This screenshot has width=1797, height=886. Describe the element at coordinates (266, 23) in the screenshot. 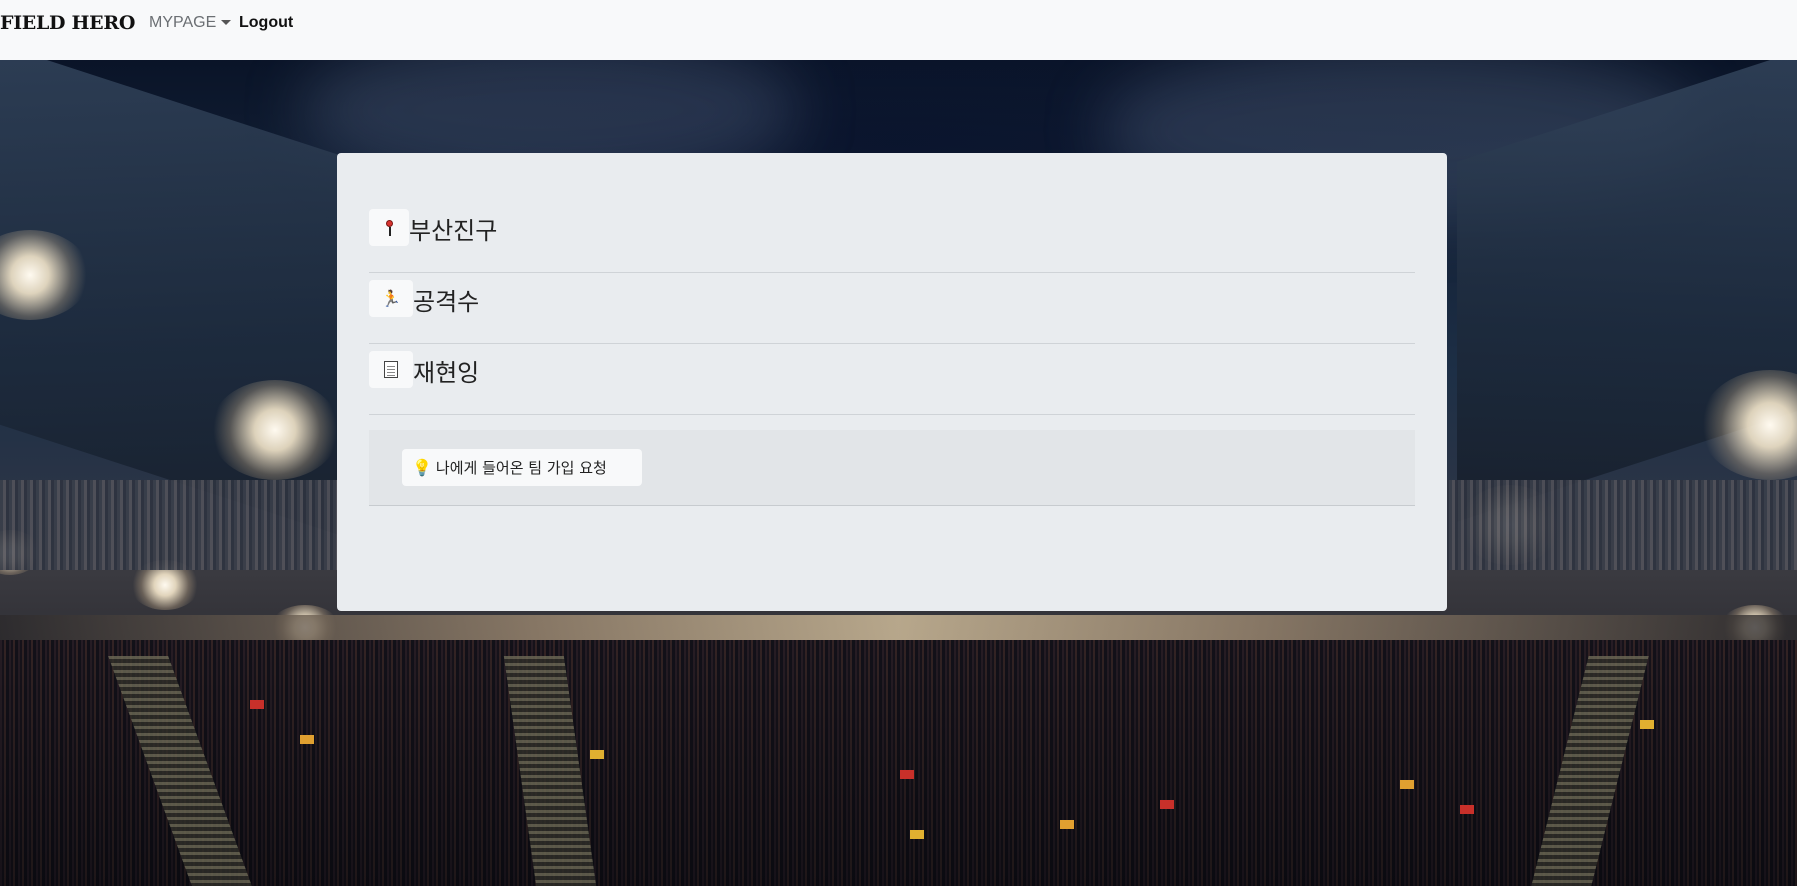

I see `logout-link: Logout` at that location.